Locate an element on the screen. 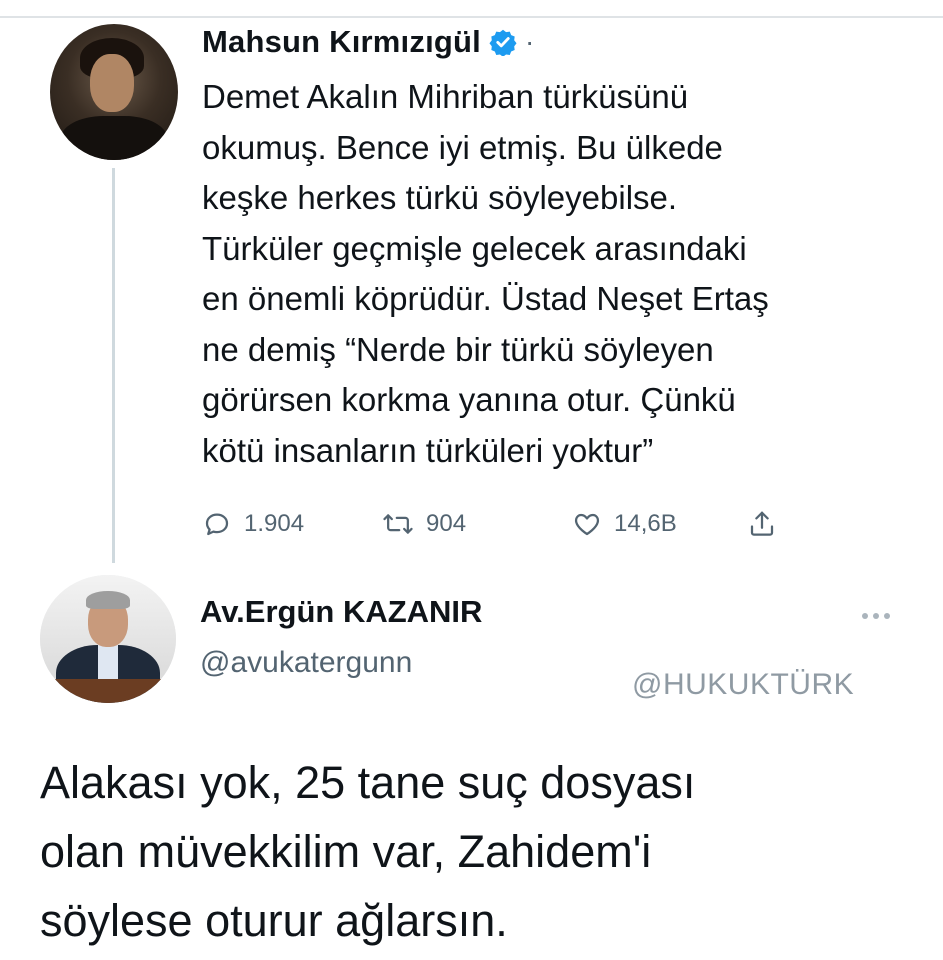  tweet-header: Mahsun Kırmızıgül · is located at coordinates (368, 42).